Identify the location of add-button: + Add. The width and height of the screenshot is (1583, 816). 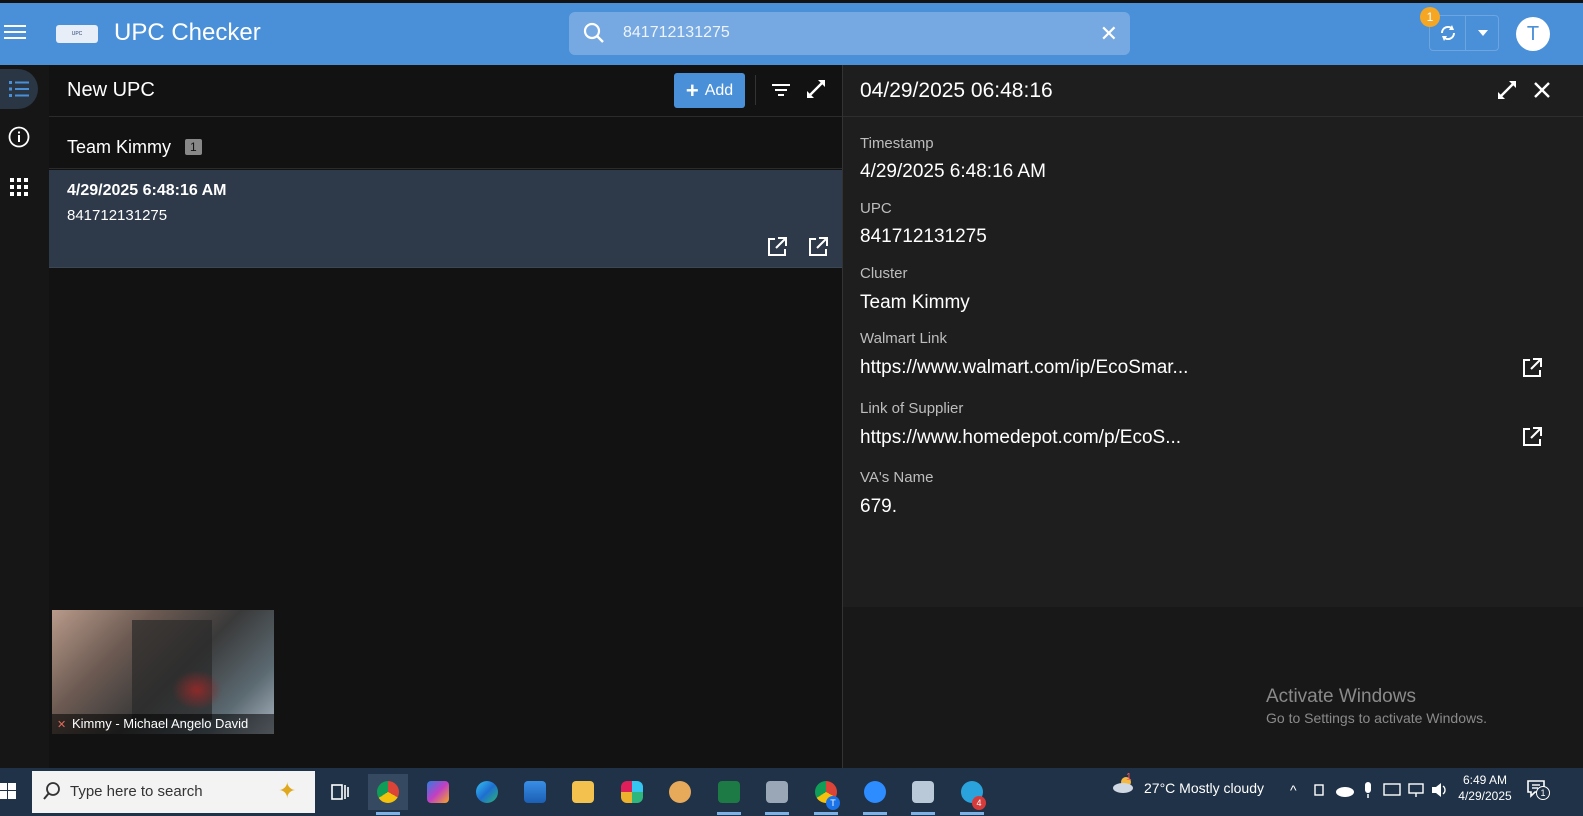
(709, 90).